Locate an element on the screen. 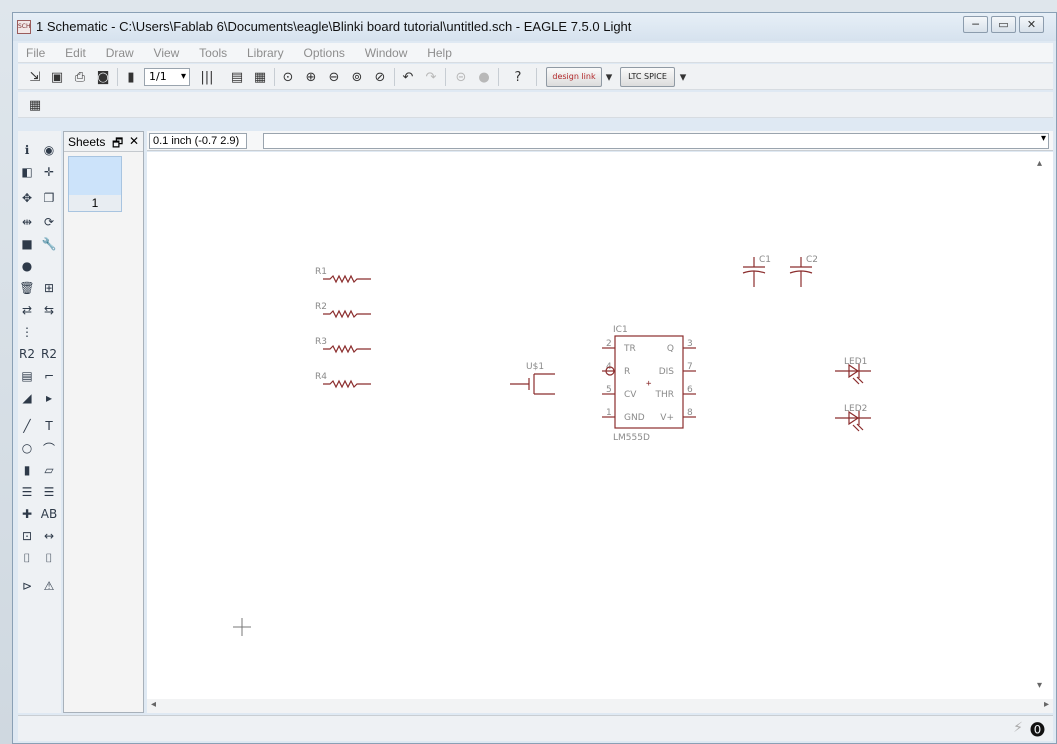  print-icon: ⎙ is located at coordinates (80, 77).